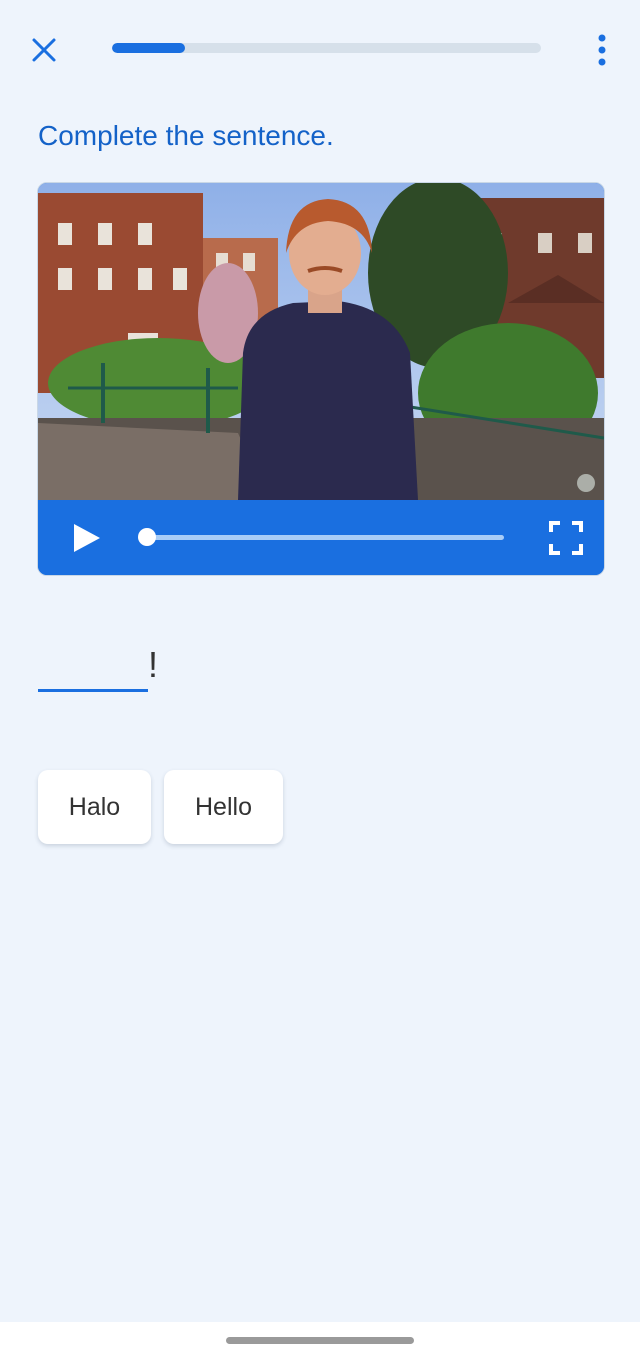 This screenshot has height=1360, width=640. What do you see at coordinates (153, 664) in the screenshot?
I see `sentence-punctuation: !` at bounding box center [153, 664].